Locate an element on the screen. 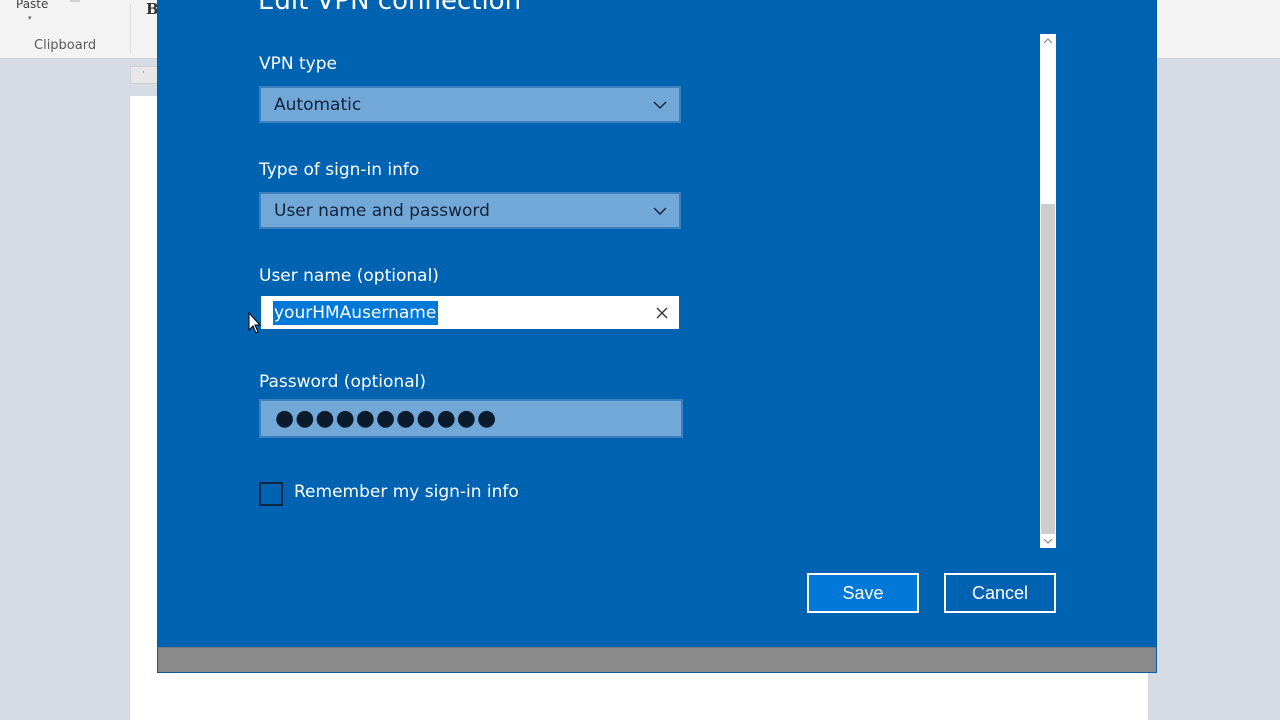  vpn-type-label: VPN type is located at coordinates (298, 64).